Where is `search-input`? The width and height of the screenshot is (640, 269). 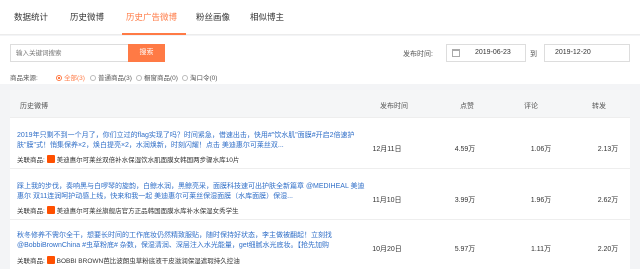 search-input is located at coordinates (69, 53).